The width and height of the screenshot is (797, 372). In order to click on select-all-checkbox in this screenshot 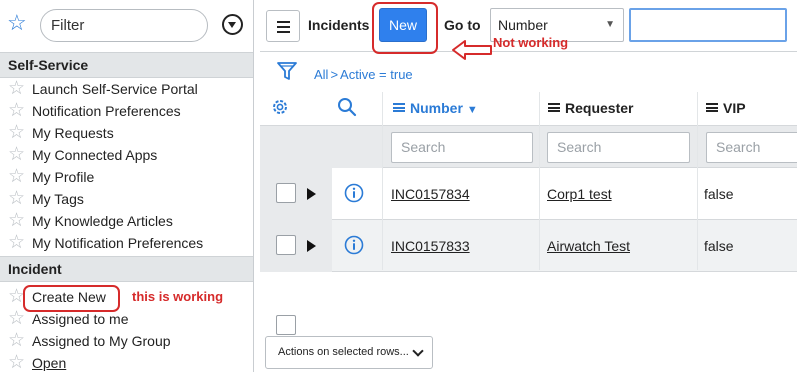, I will do `click(286, 325)`.